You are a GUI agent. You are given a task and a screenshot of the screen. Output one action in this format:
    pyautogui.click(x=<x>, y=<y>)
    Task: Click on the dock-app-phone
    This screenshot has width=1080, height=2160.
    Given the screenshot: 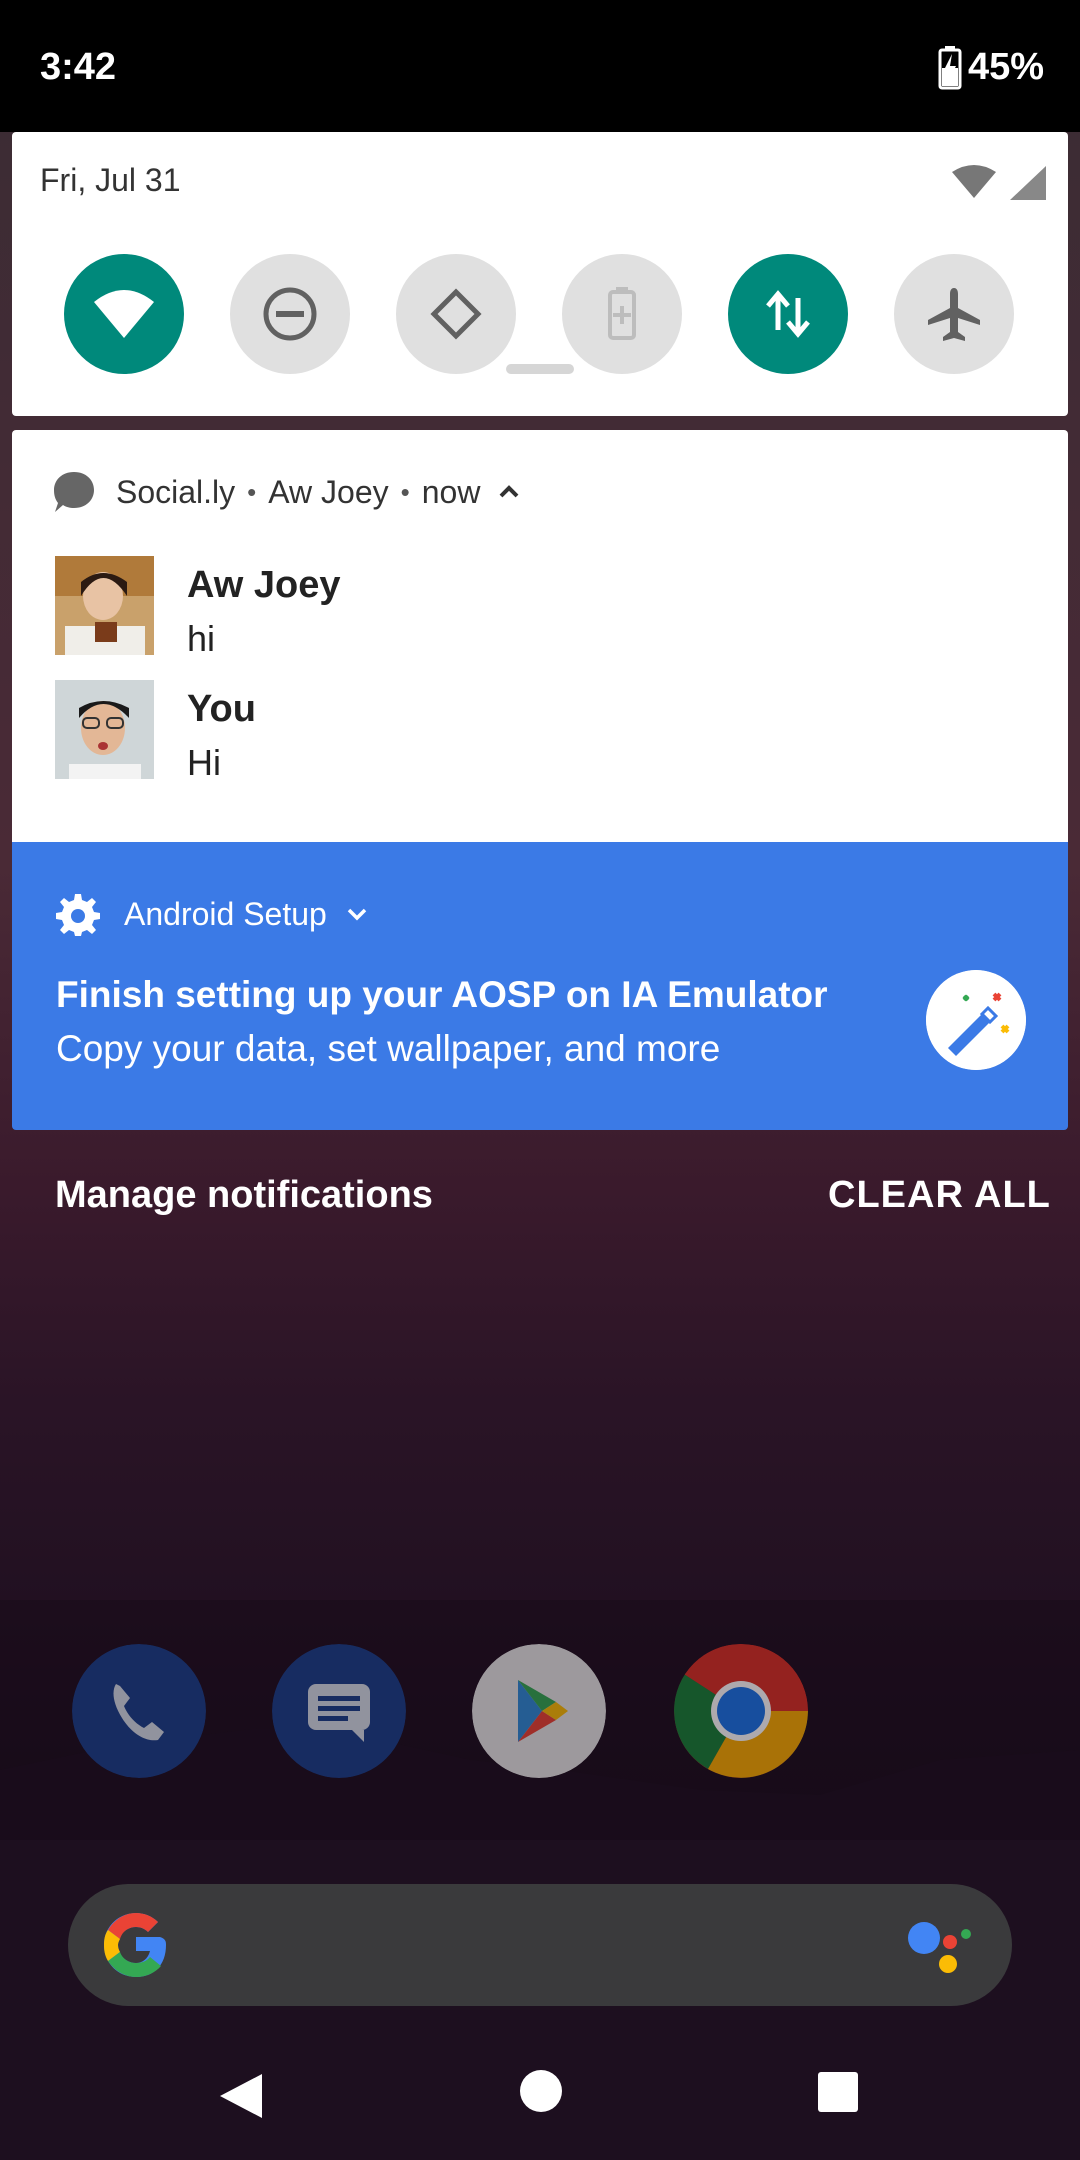 What is the action you would take?
    pyautogui.click(x=139, y=1711)
    